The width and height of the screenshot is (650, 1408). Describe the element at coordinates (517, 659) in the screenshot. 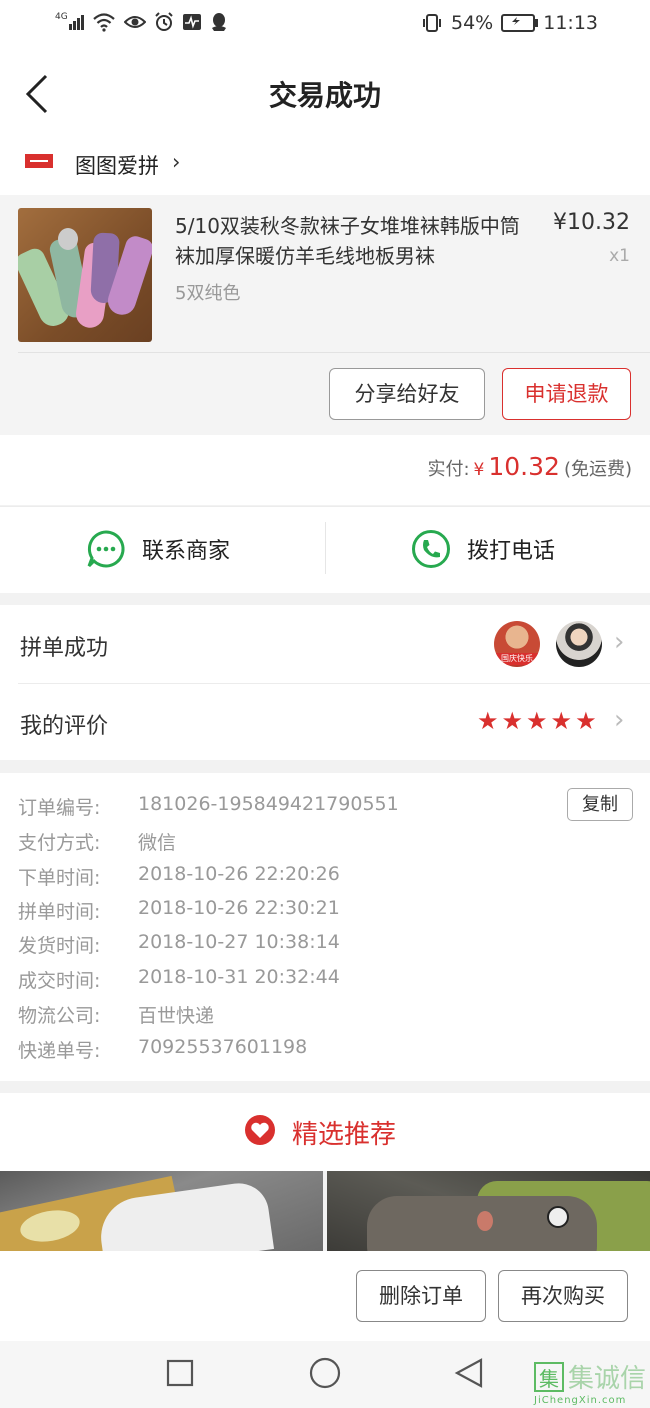

I see `avatar-badge: 国庆快乐` at that location.